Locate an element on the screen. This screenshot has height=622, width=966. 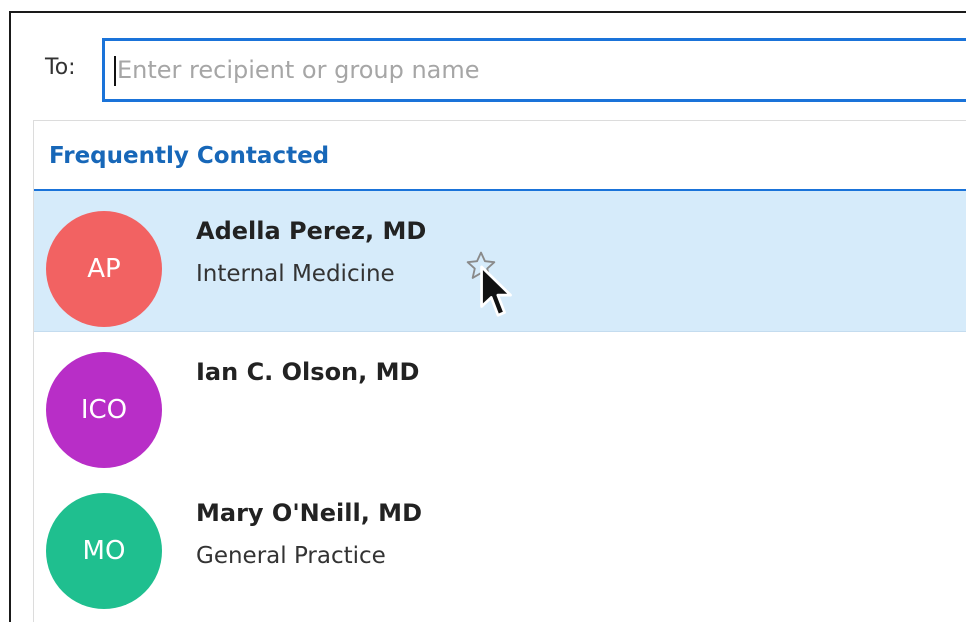
mouse-pointer-icon is located at coordinates (496, 291).